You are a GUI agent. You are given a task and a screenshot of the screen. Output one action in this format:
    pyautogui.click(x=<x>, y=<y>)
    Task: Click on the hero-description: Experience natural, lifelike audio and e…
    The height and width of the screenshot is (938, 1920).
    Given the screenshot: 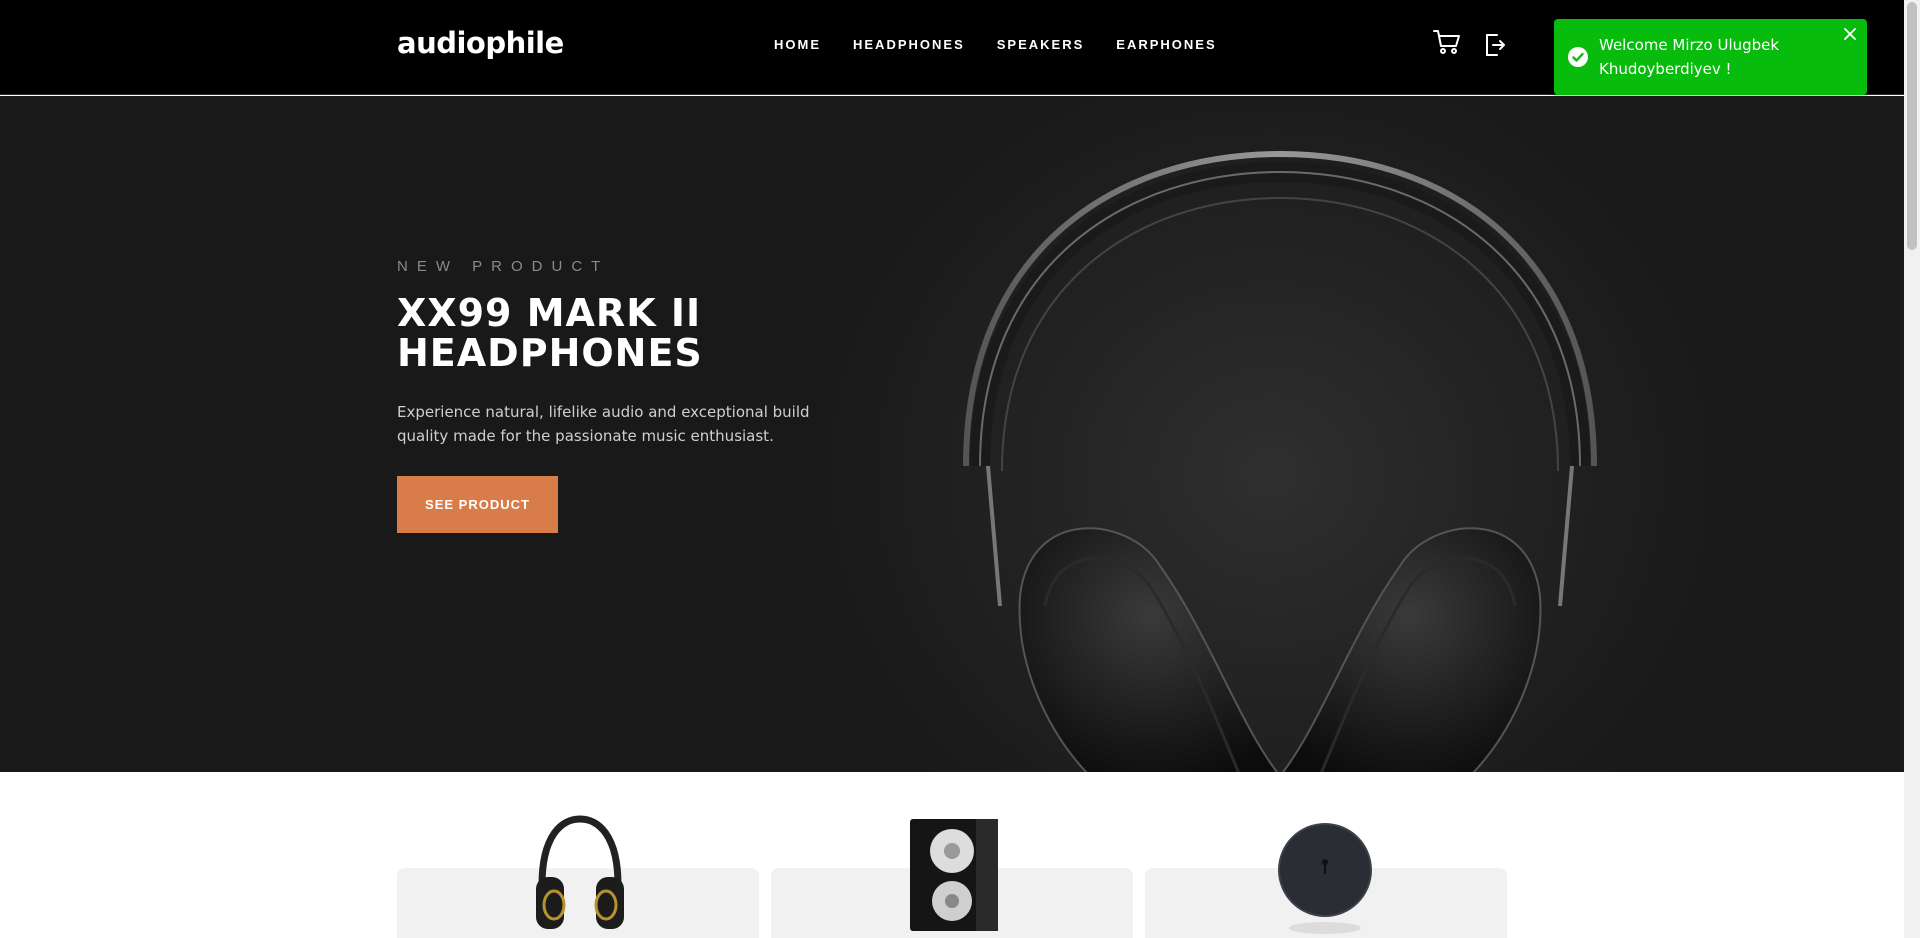 What is the action you would take?
    pyautogui.click(x=603, y=424)
    